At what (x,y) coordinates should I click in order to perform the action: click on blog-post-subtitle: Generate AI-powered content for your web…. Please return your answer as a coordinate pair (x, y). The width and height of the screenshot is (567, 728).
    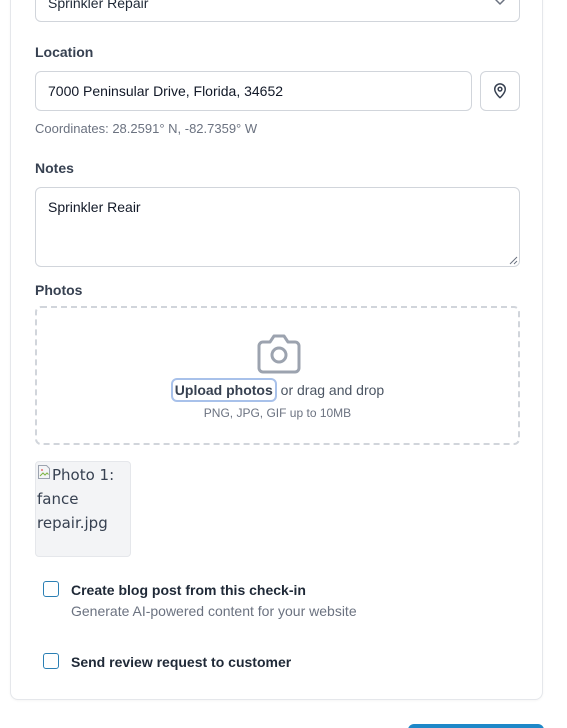
    Looking at the image, I should click on (214, 611).